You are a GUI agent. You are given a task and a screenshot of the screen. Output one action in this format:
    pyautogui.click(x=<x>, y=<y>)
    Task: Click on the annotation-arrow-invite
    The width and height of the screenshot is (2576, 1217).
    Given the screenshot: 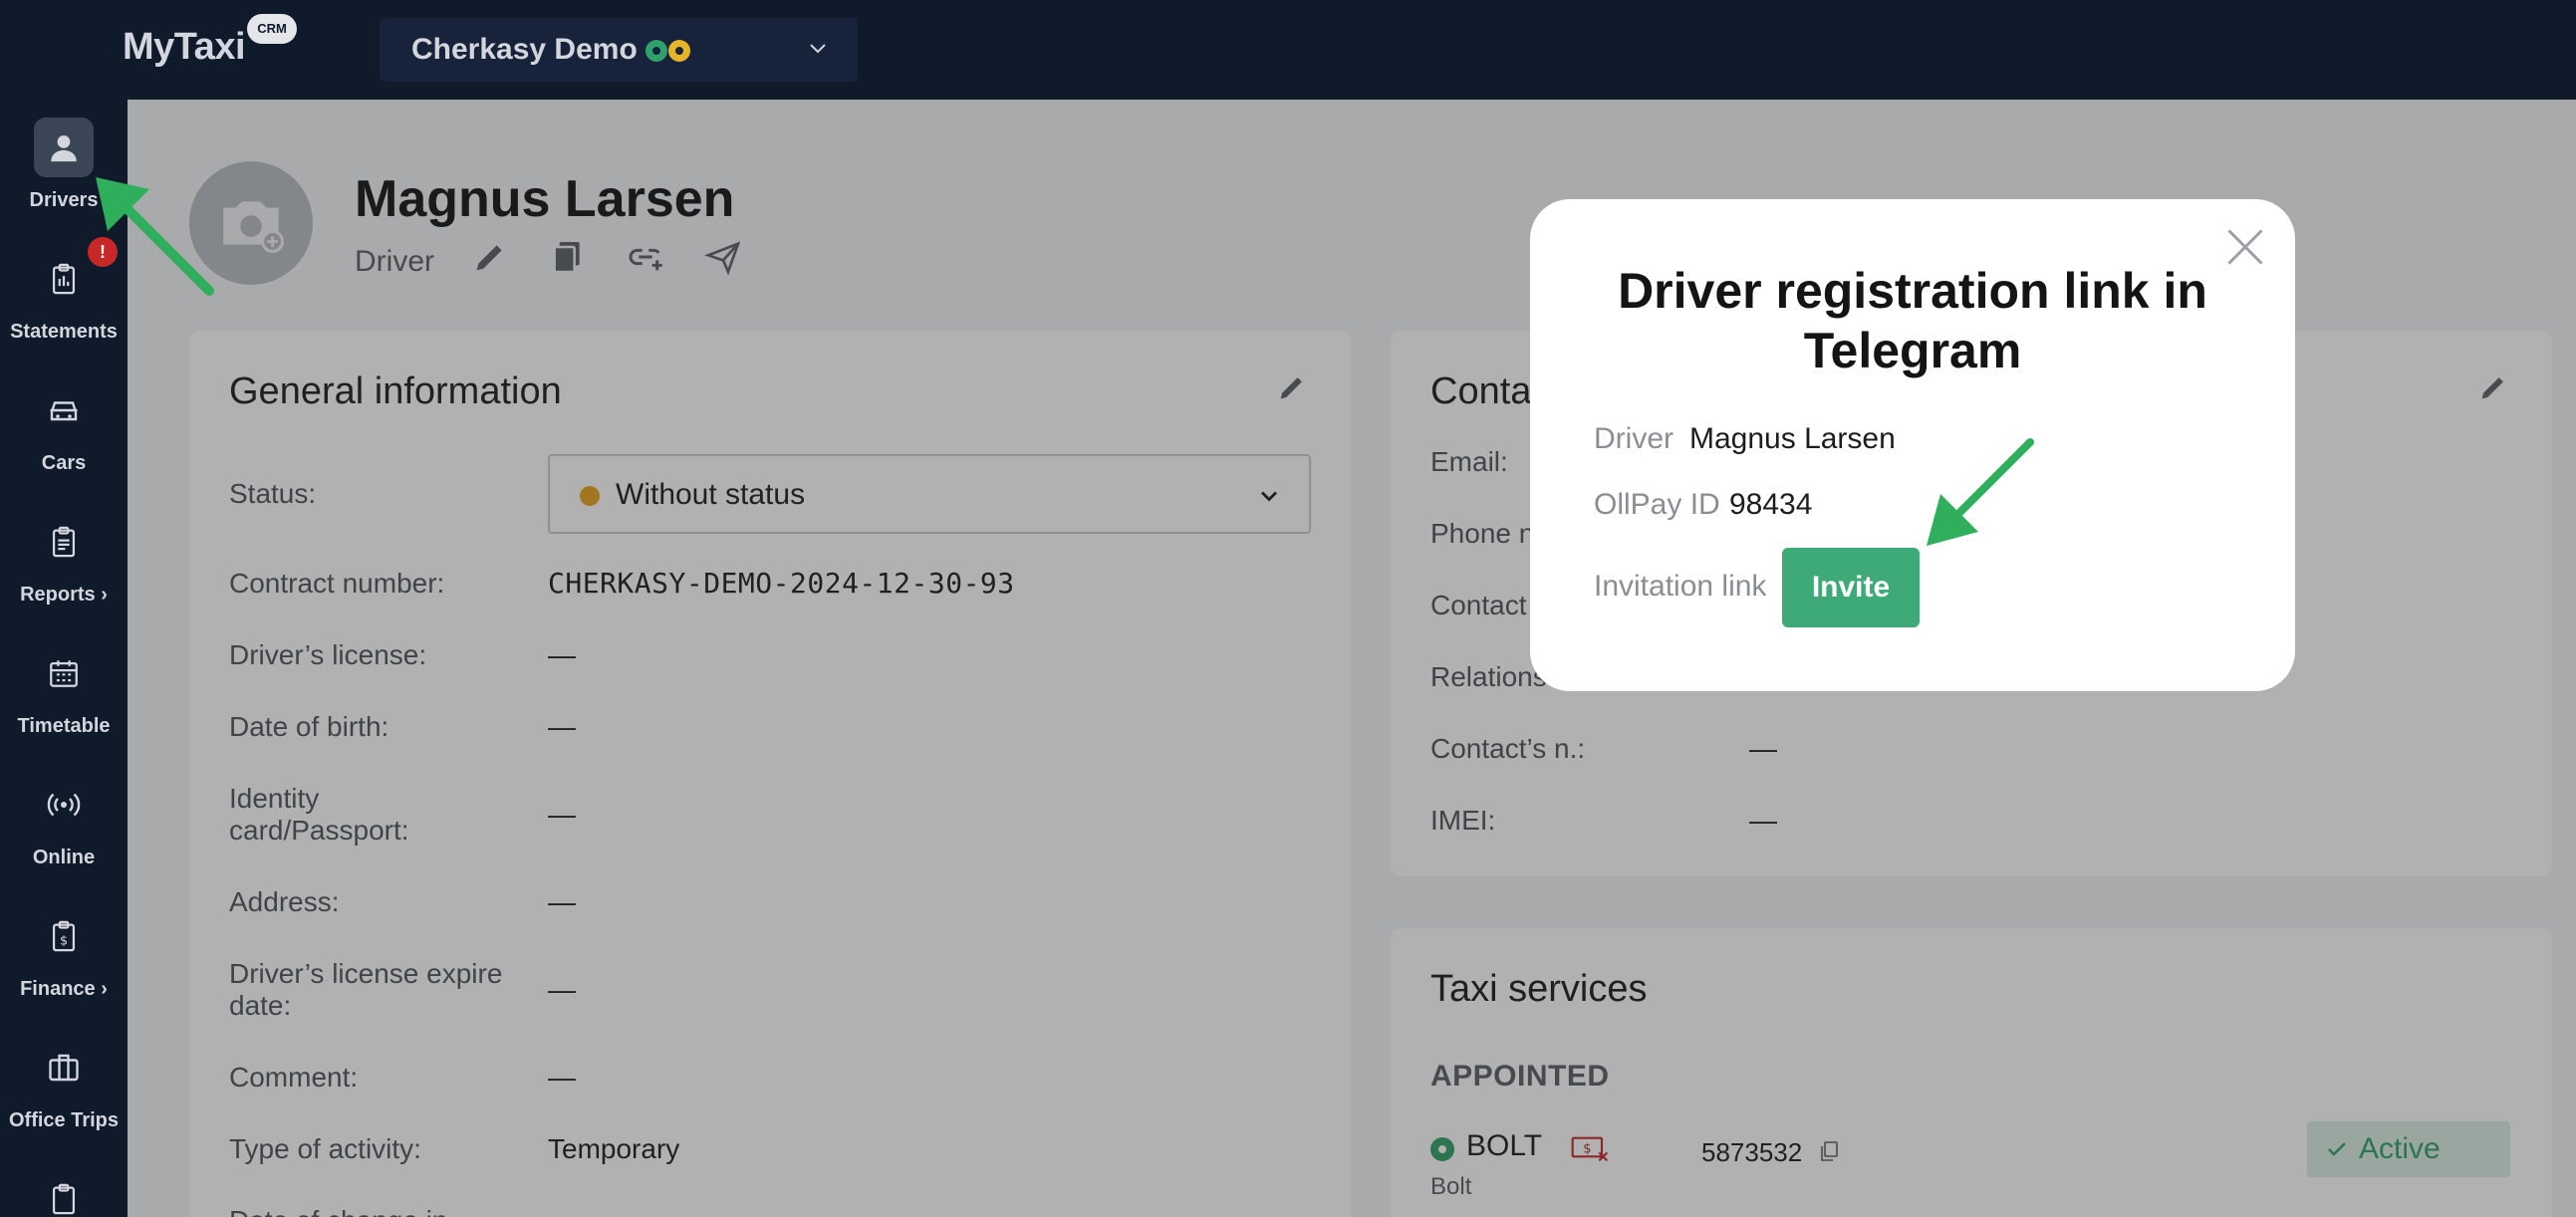 What is the action you would take?
    pyautogui.click(x=1980, y=492)
    